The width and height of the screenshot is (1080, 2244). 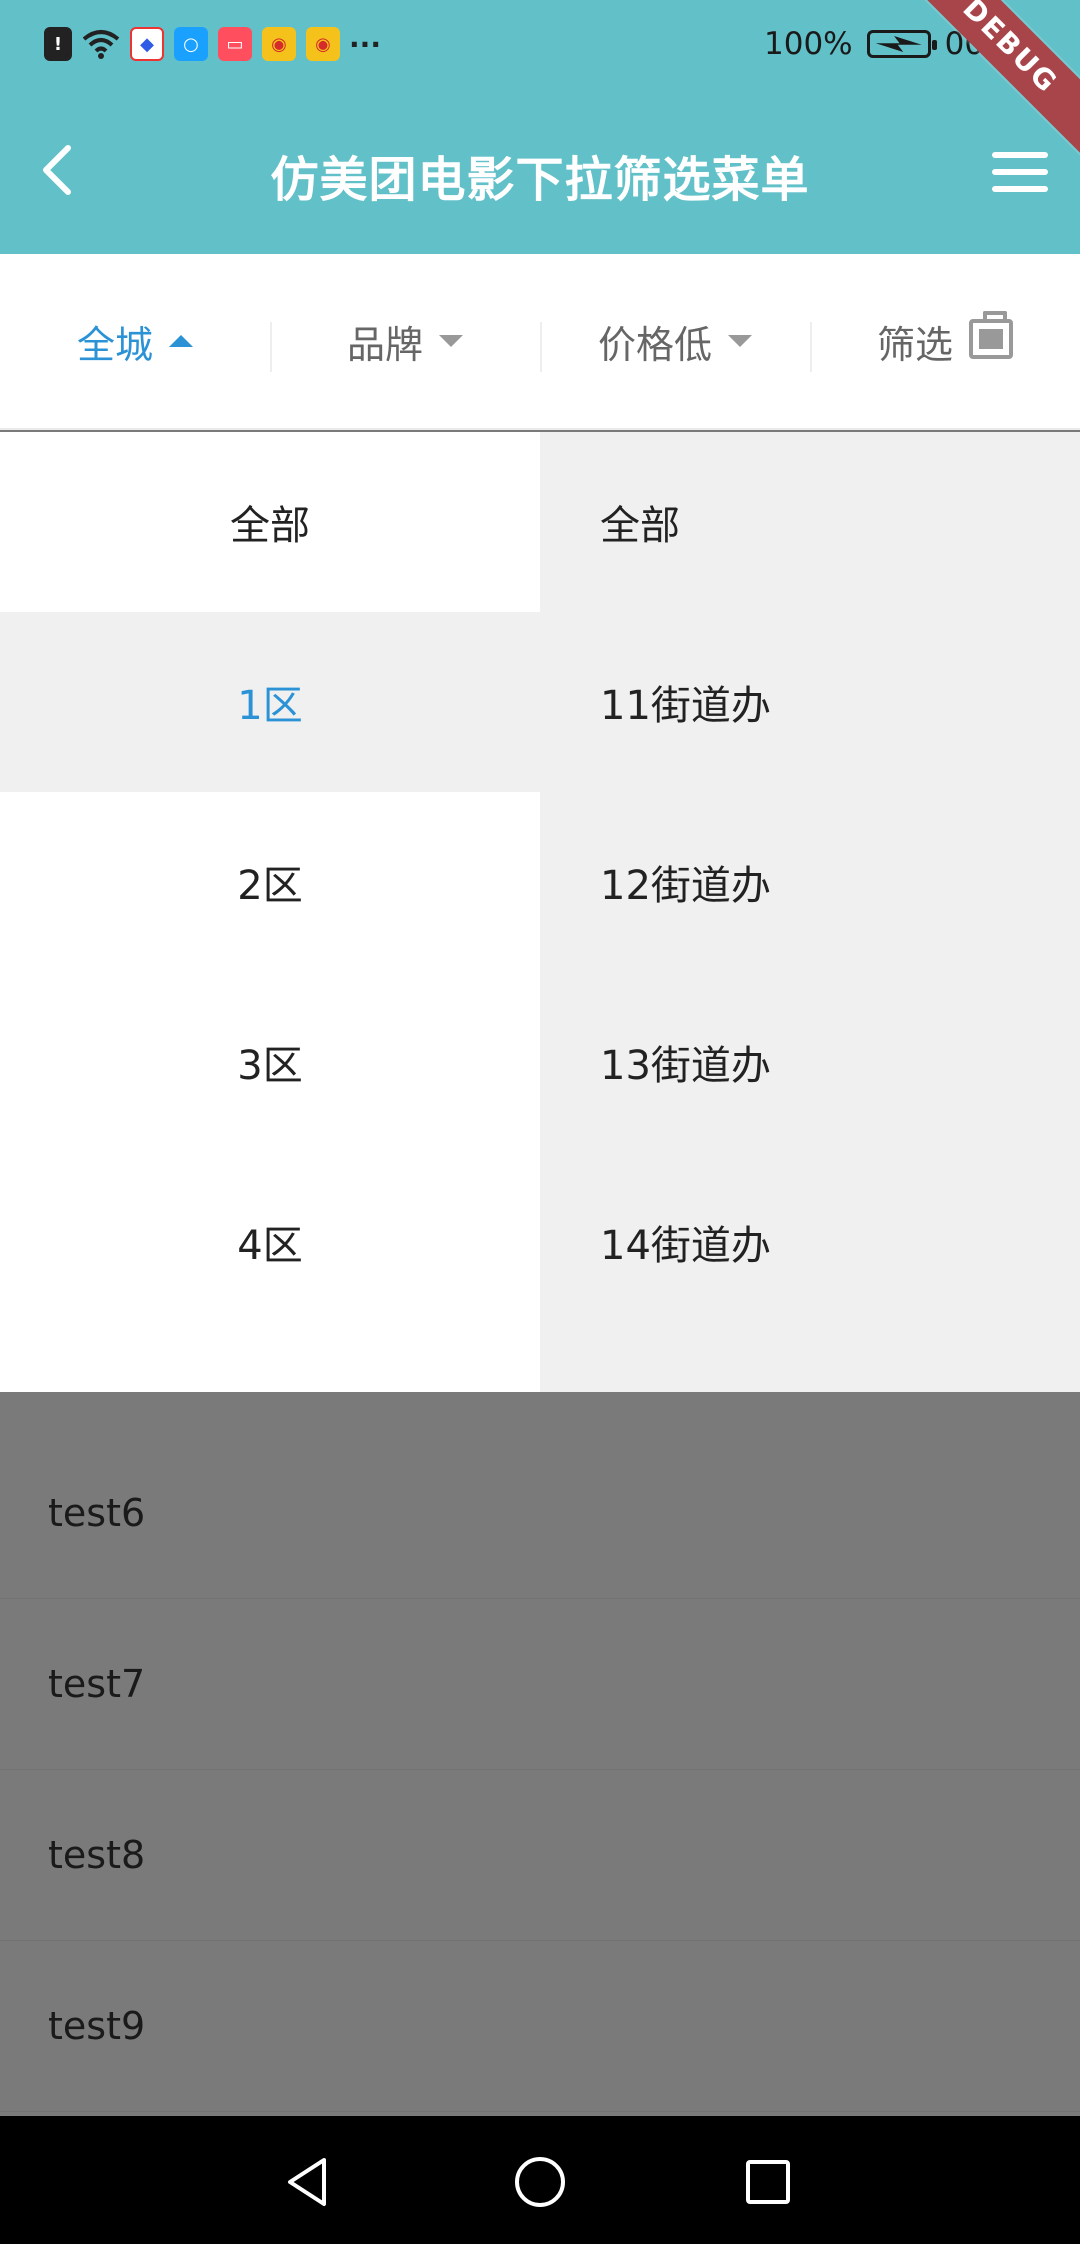 What do you see at coordinates (810, 1242) in the screenshot?
I see `subdistrict-item-14: 14街道办` at bounding box center [810, 1242].